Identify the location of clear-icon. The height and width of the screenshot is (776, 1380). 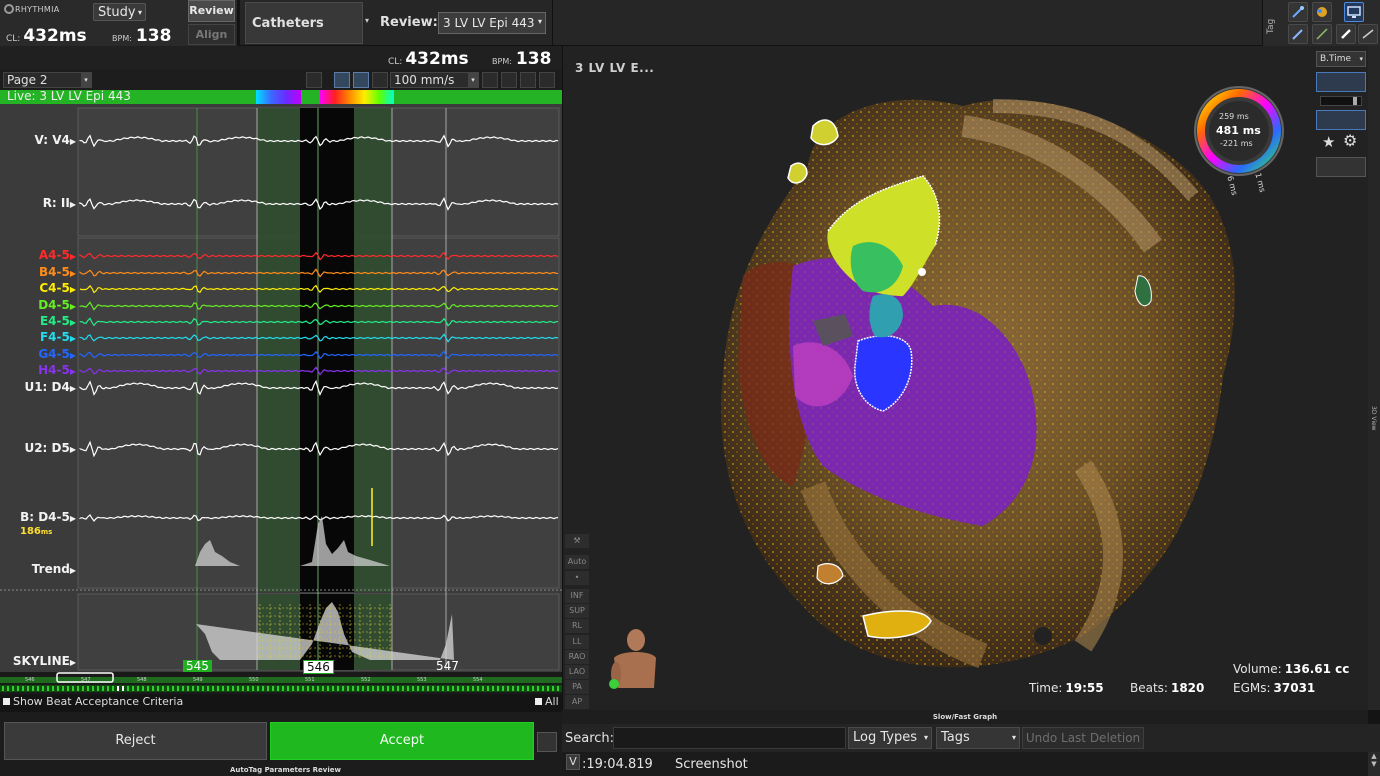
(547, 80).